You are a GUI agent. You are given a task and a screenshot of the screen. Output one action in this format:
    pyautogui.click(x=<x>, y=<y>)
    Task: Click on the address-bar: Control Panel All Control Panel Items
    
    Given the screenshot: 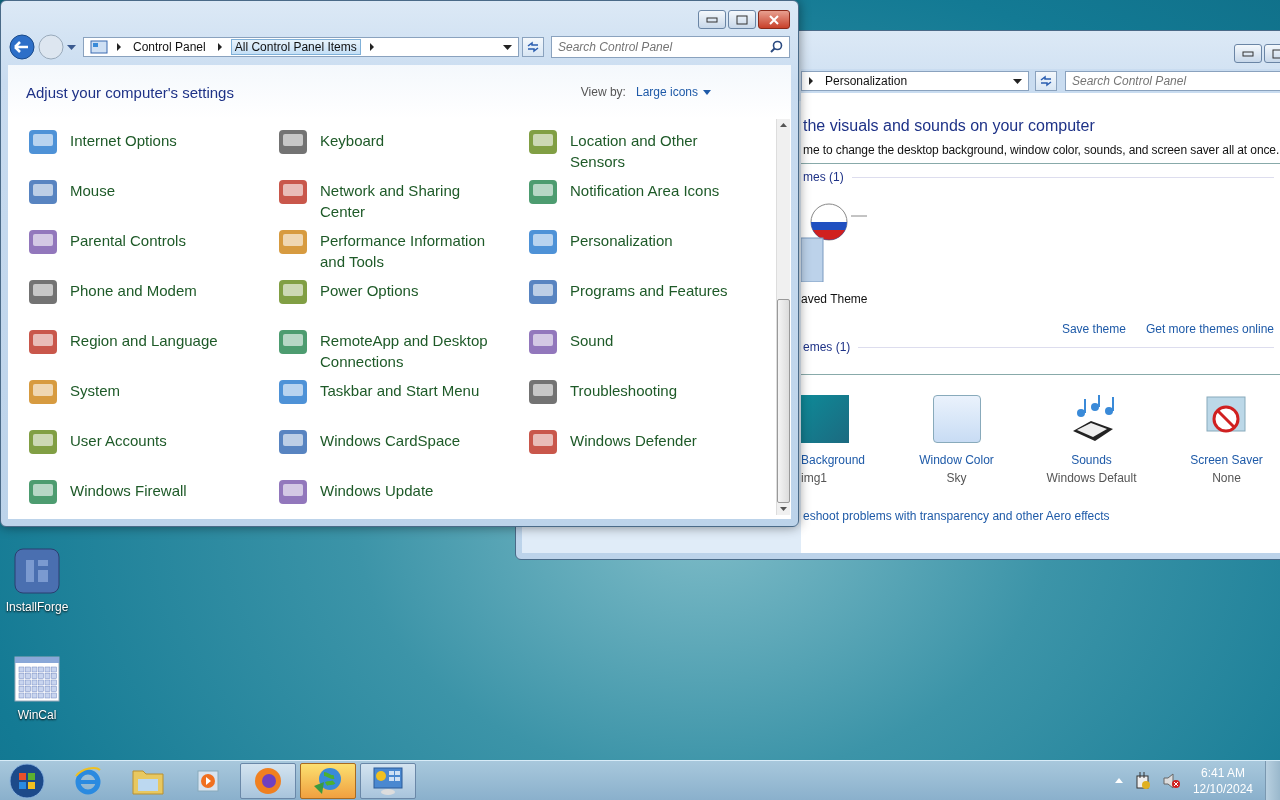 What is the action you would take?
    pyautogui.click(x=301, y=47)
    